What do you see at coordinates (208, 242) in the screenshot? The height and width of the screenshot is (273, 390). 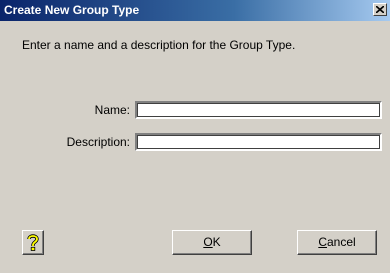 I see `ok-mnemonic: O` at bounding box center [208, 242].